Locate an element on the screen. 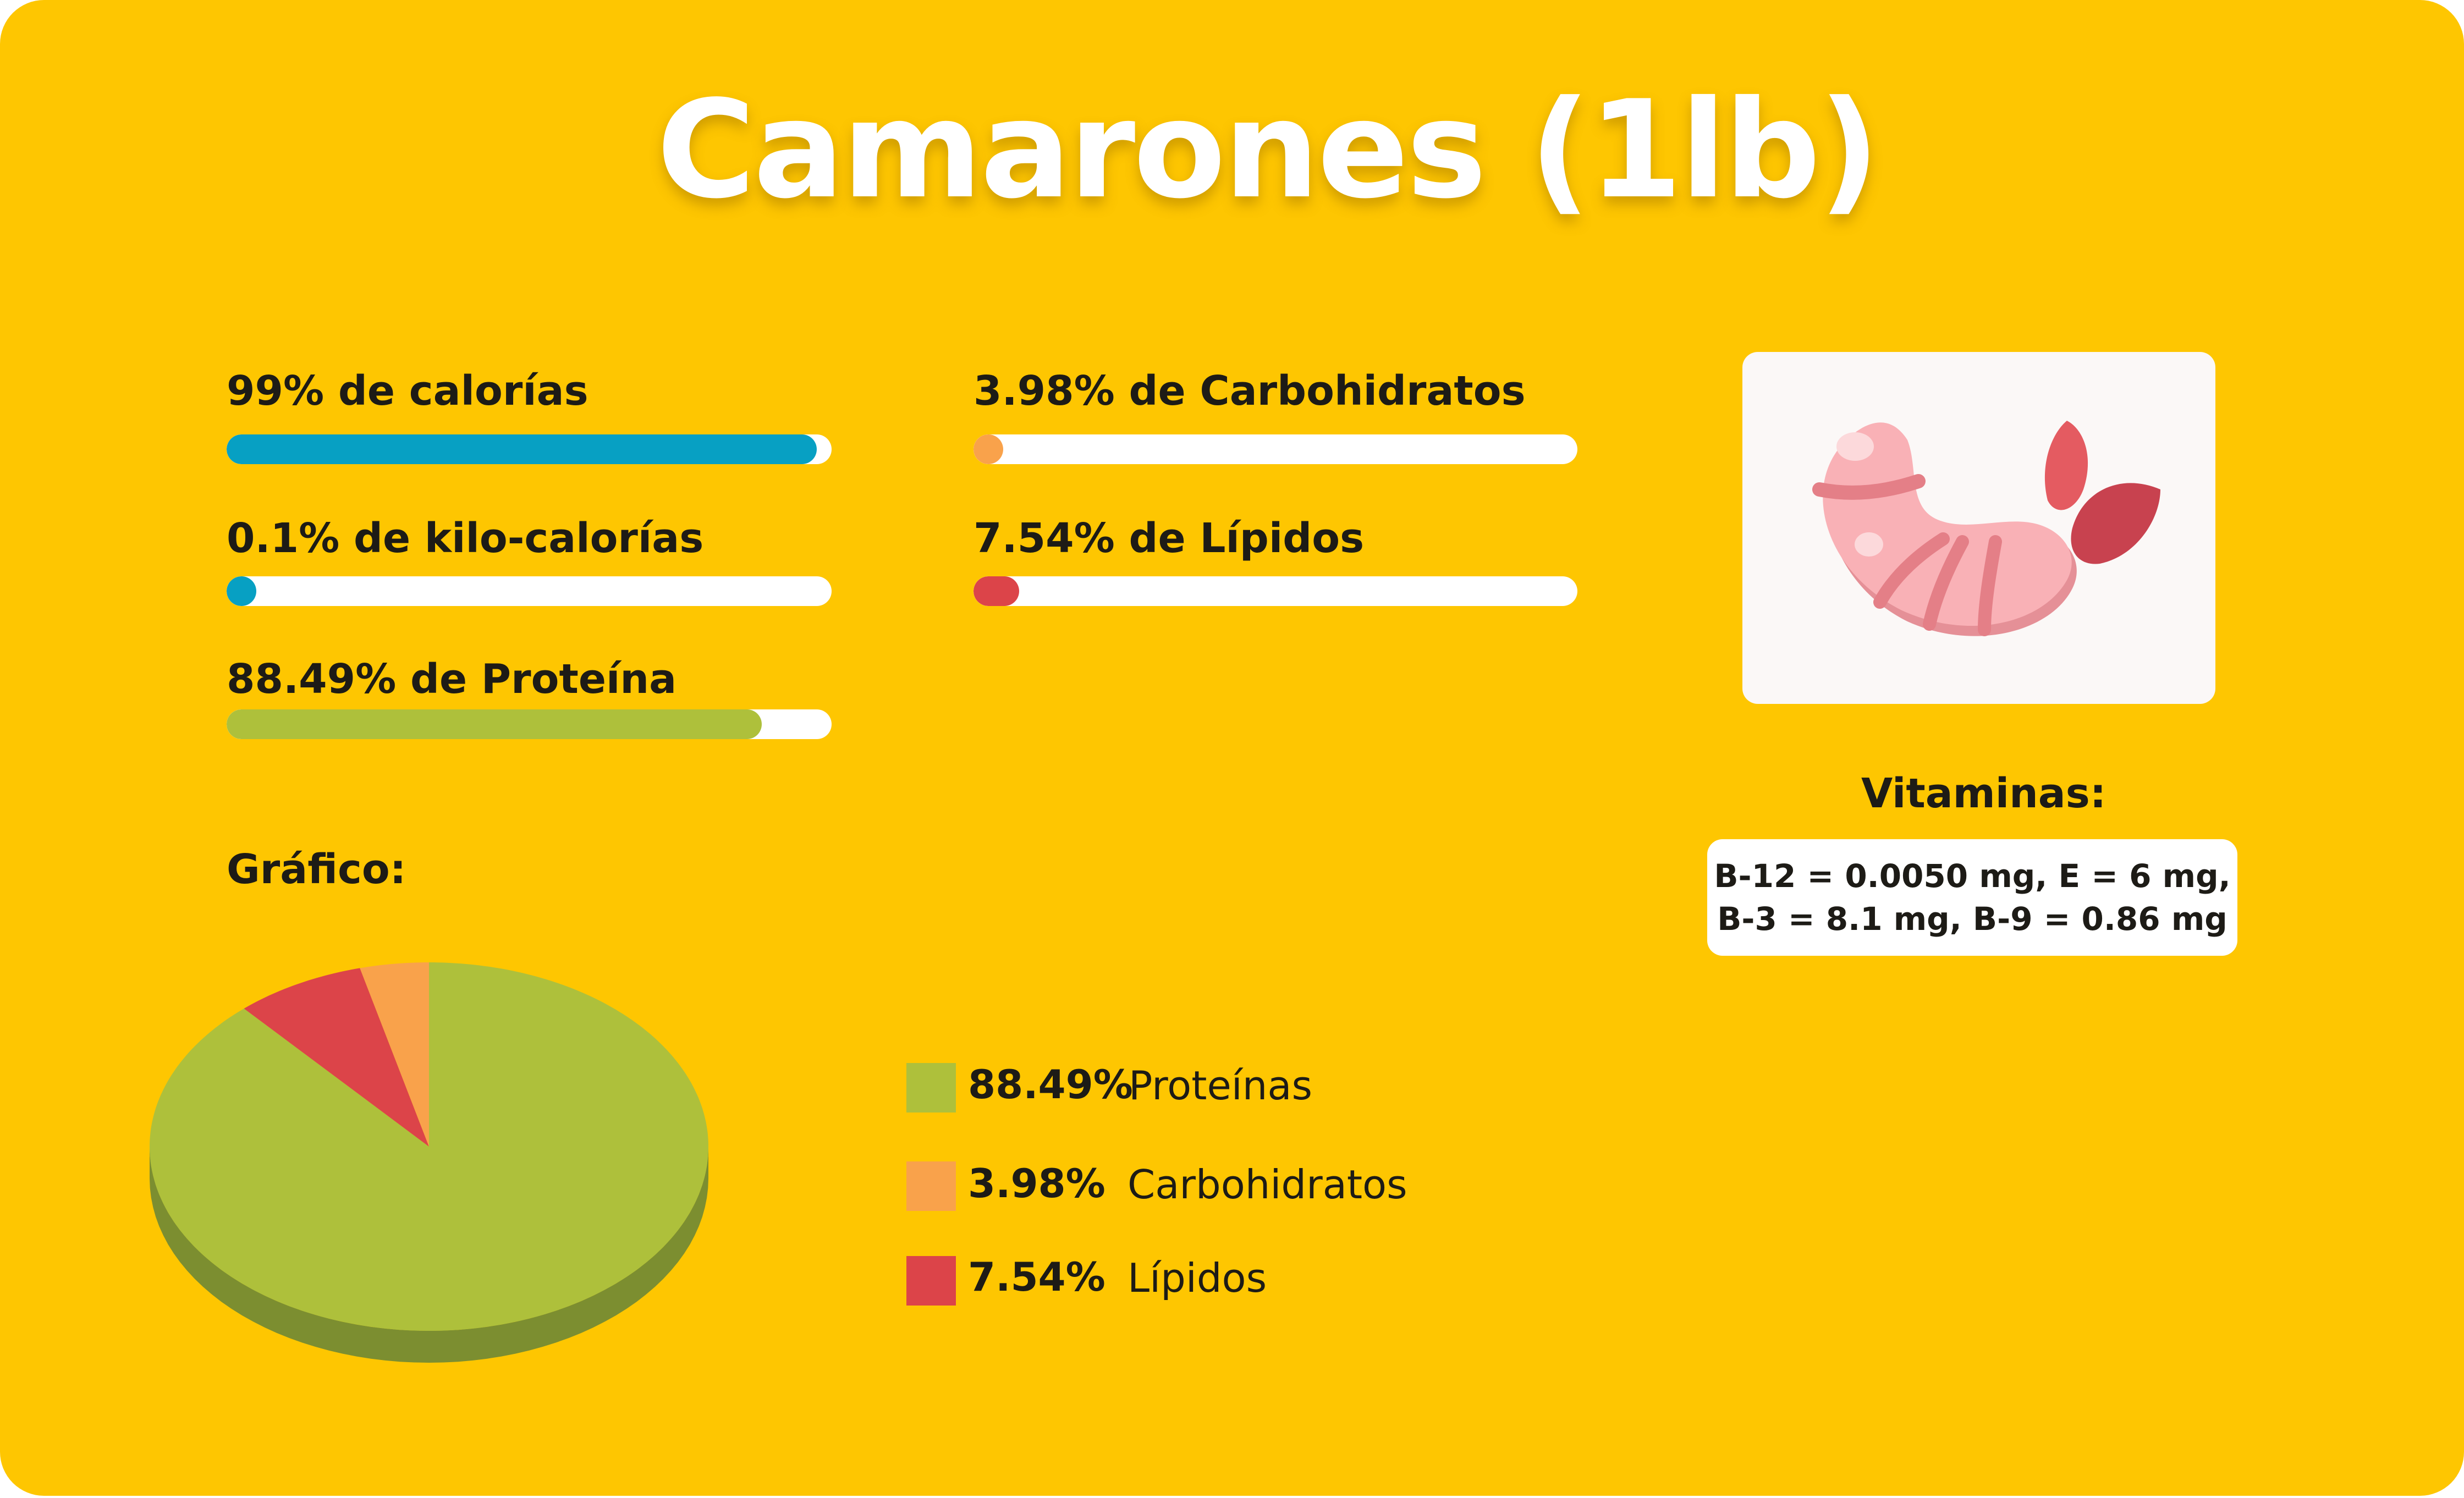 This screenshot has height=1498, width=2464. calories-label: 99% de calorías is located at coordinates (407, 391).